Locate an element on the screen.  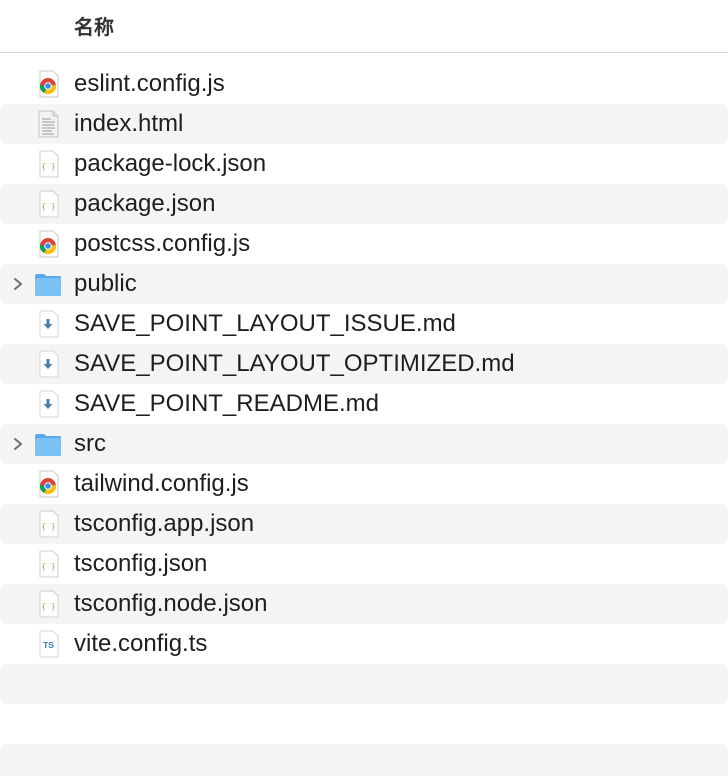
file-row: SAVE_POINT_LAYOUT_OPTIMIZED.md is located at coordinates (364, 364).